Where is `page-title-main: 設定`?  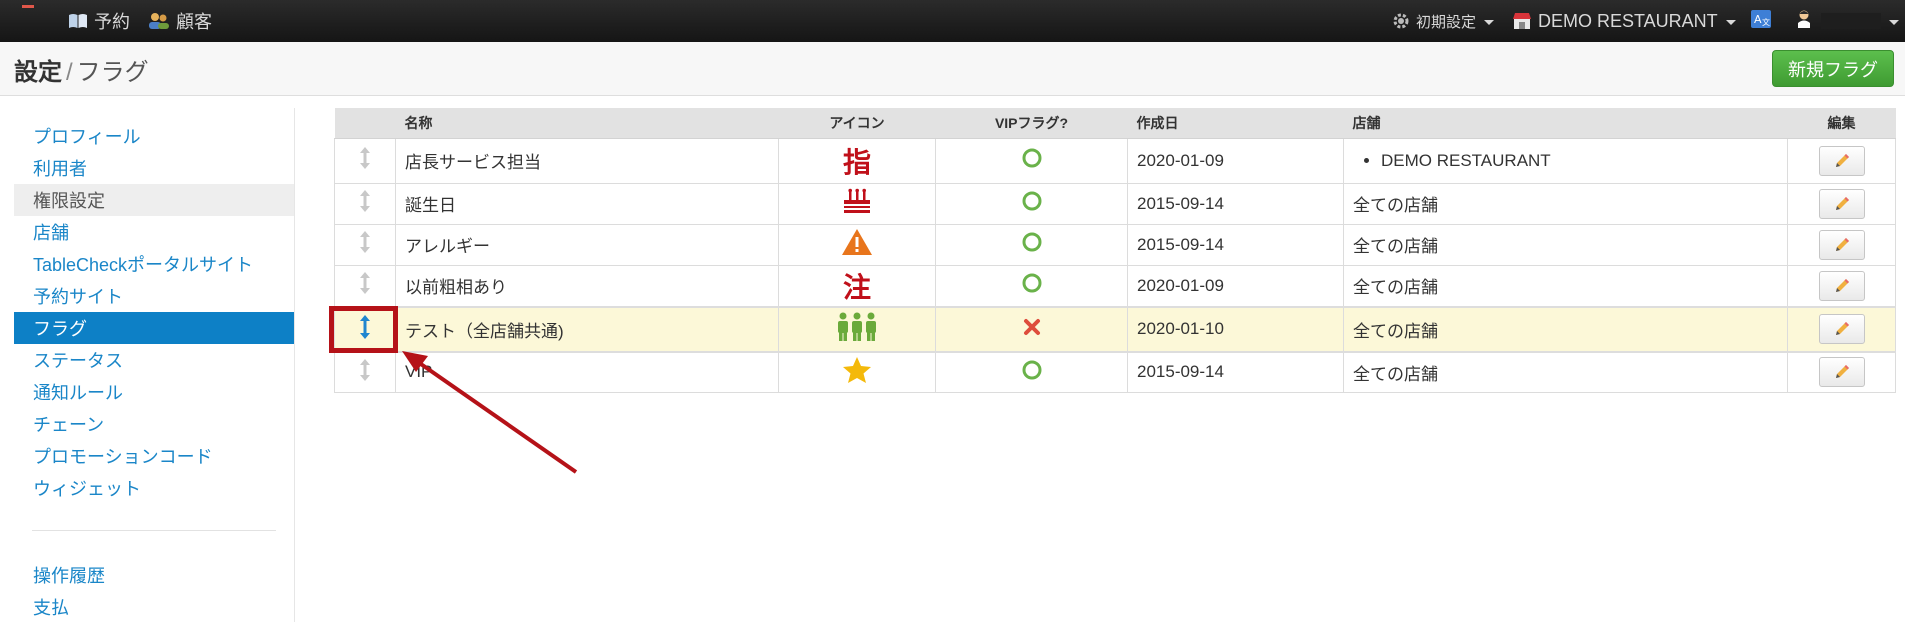
page-title-main: 設定 is located at coordinates (38, 72).